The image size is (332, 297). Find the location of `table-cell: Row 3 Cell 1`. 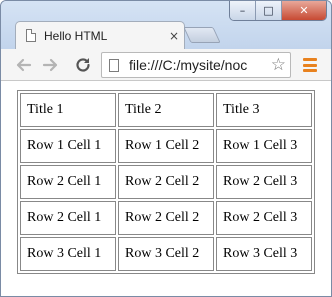

table-cell: Row 3 Cell 1 is located at coordinates (68, 254).